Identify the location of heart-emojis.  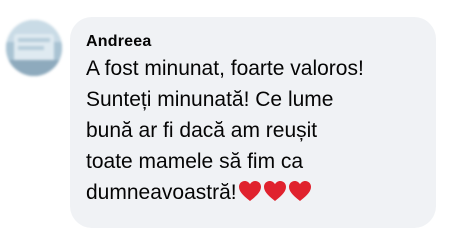
(275, 195).